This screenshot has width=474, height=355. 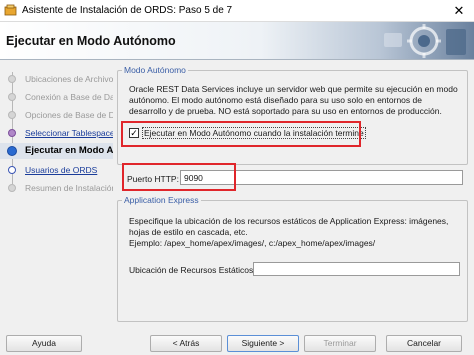 What do you see at coordinates (155, 70) in the screenshot?
I see `standalone-legend: Modo Autónomo` at bounding box center [155, 70].